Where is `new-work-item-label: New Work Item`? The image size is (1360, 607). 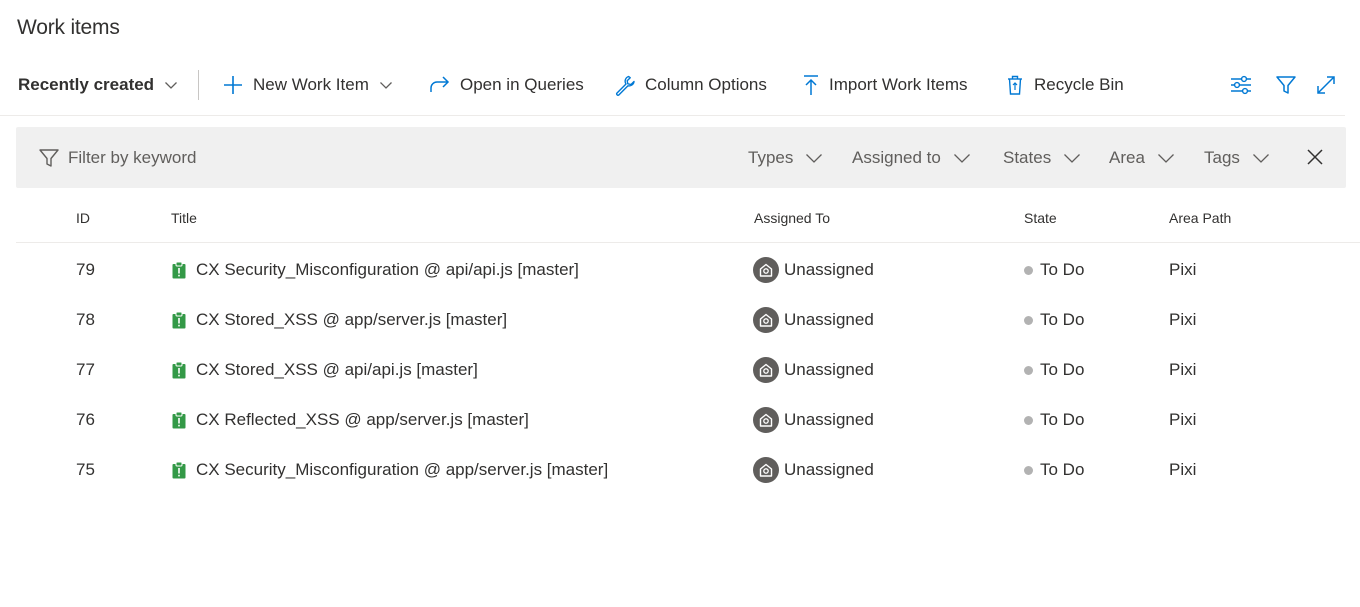
new-work-item-label: New Work Item is located at coordinates (311, 84).